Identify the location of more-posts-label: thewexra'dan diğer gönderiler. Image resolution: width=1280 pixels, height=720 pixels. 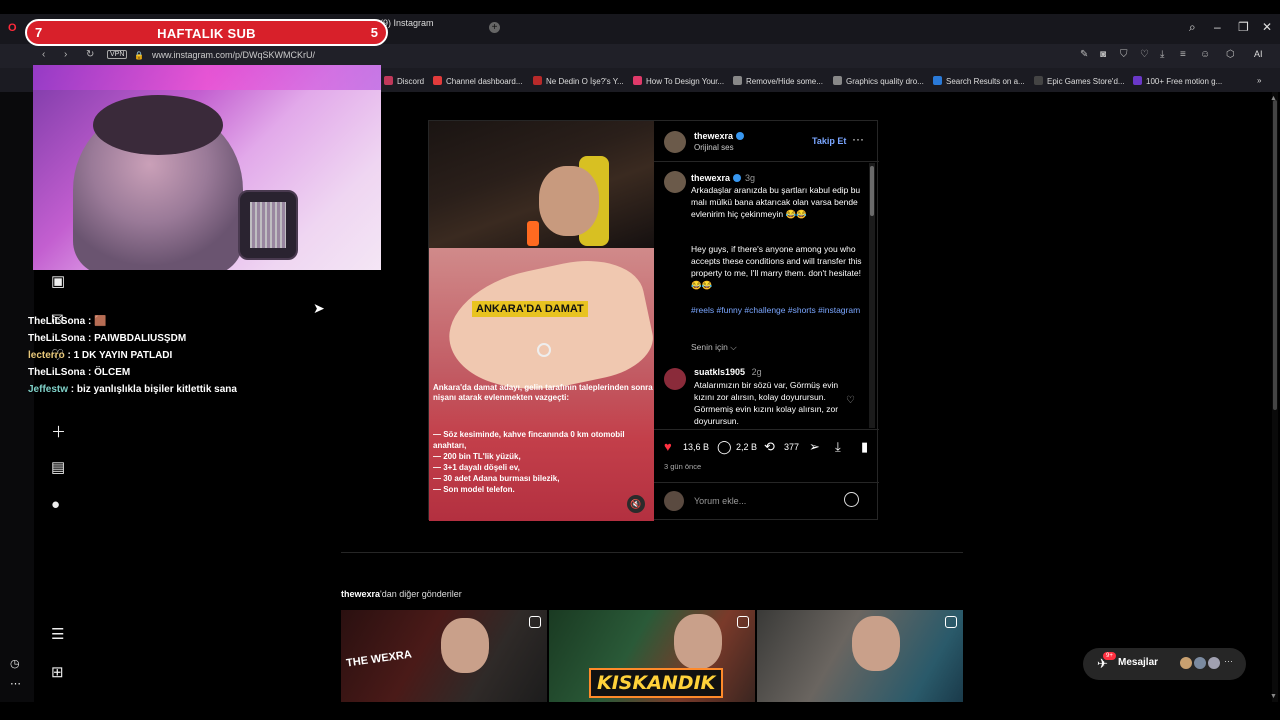
(401, 594).